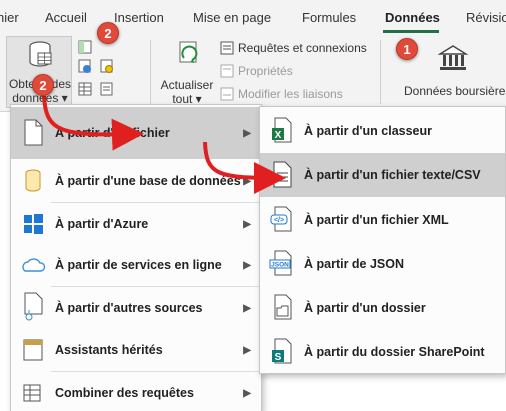  What do you see at coordinates (93, 123) in the screenshot?
I see `arrow-to-from-file` at bounding box center [93, 123].